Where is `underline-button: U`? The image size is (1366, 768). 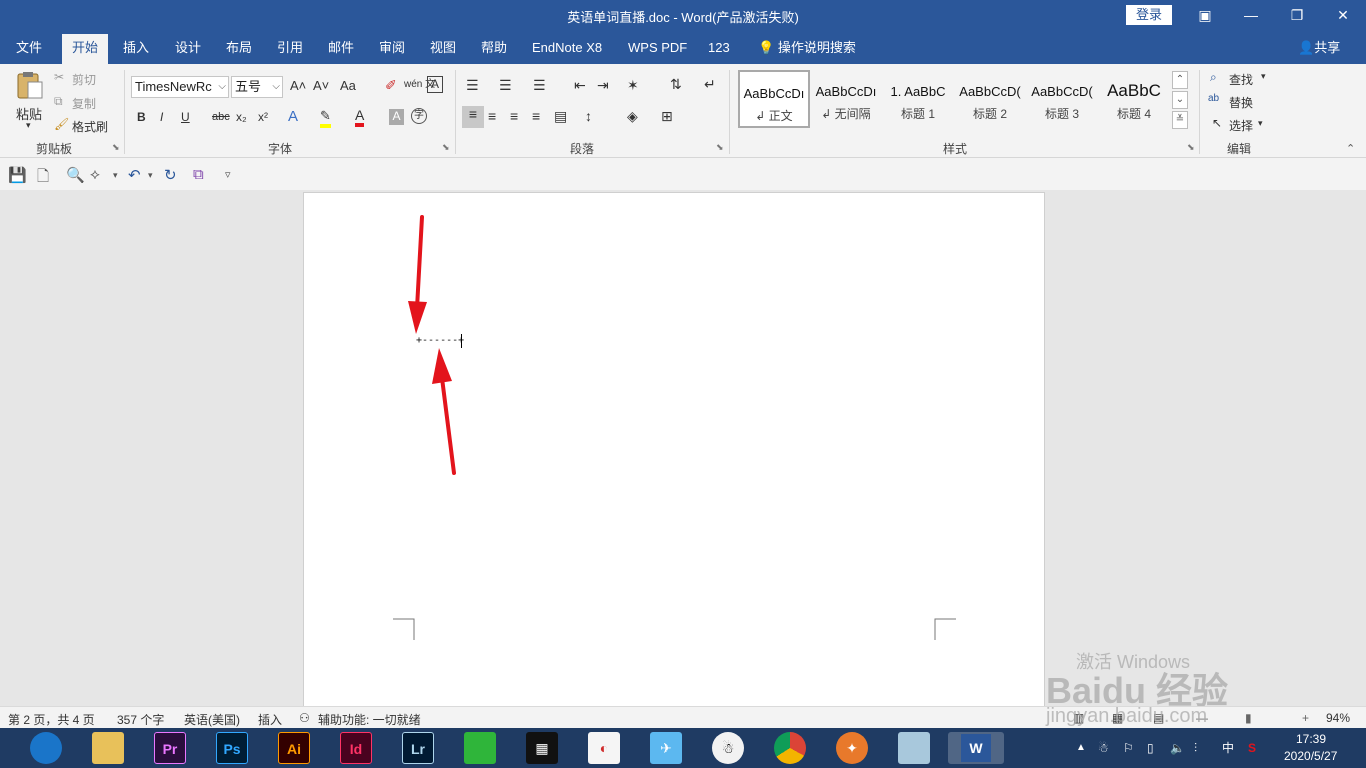
underline-button: U is located at coordinates (185, 117).